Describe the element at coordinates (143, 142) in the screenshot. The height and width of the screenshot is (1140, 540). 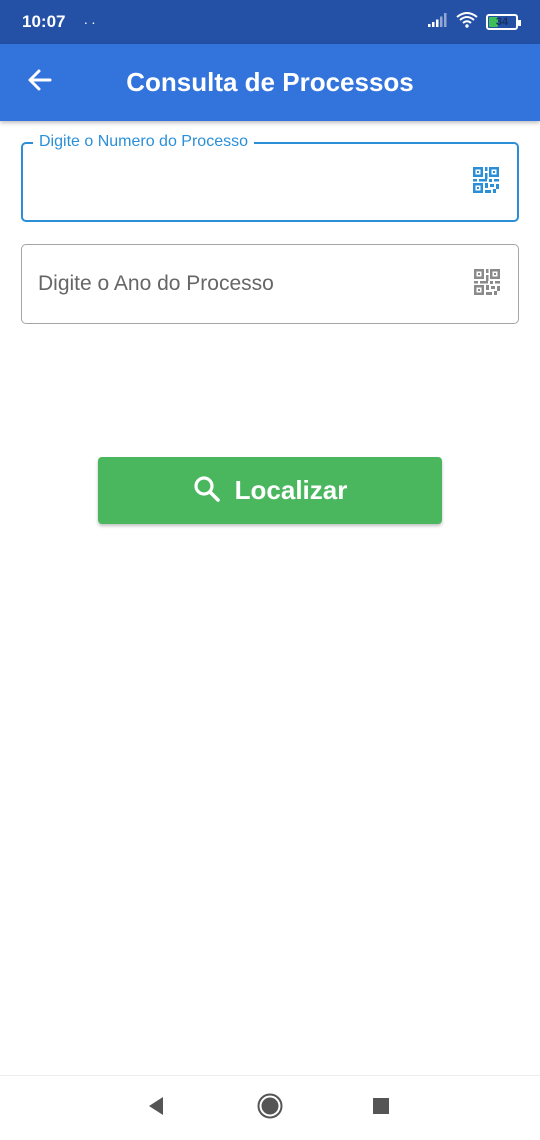
I see `process-number-label: Digite o Numero do Processo` at that location.